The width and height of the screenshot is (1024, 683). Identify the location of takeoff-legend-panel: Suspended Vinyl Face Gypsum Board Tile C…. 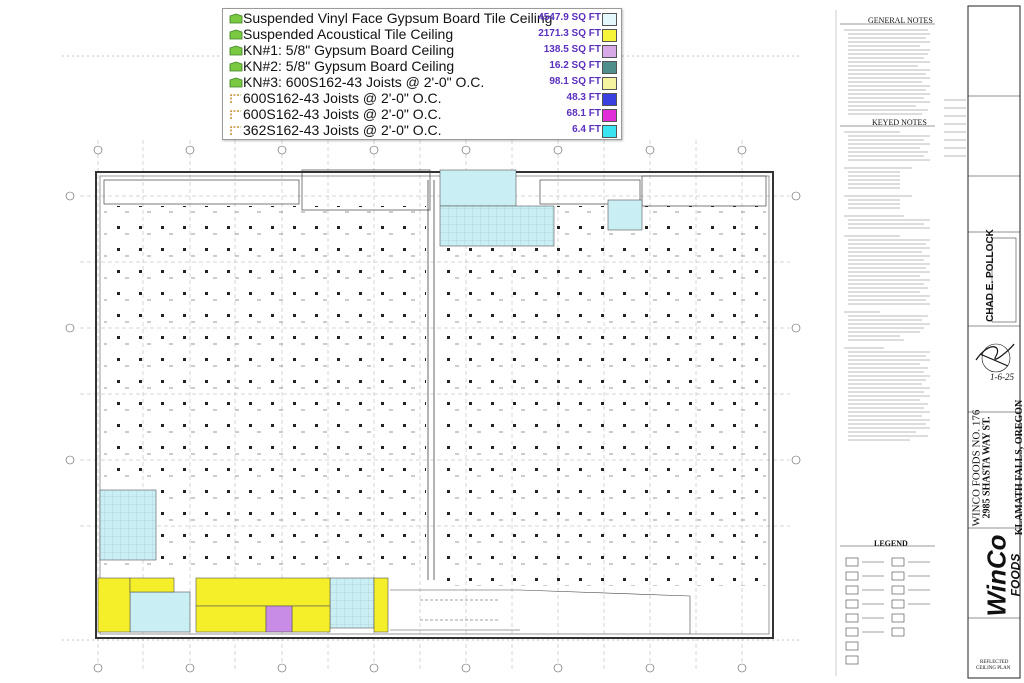
(422, 74).